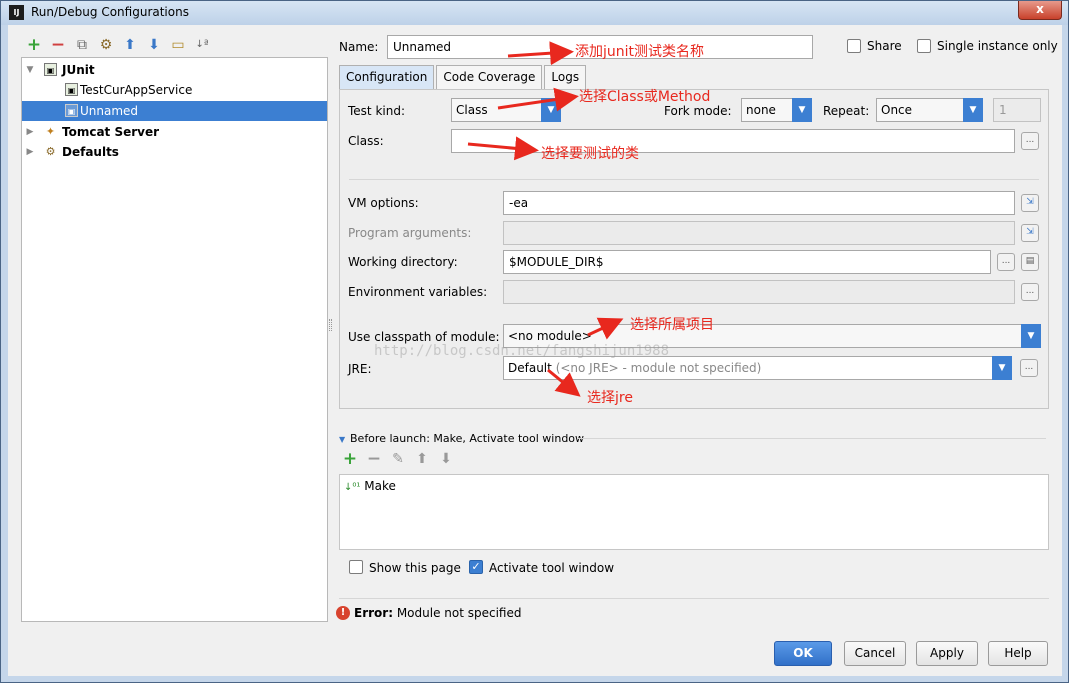 Image resolution: width=1069 pixels, height=683 pixels. Describe the element at coordinates (1040, 10) in the screenshot. I see `close-button: x` at that location.